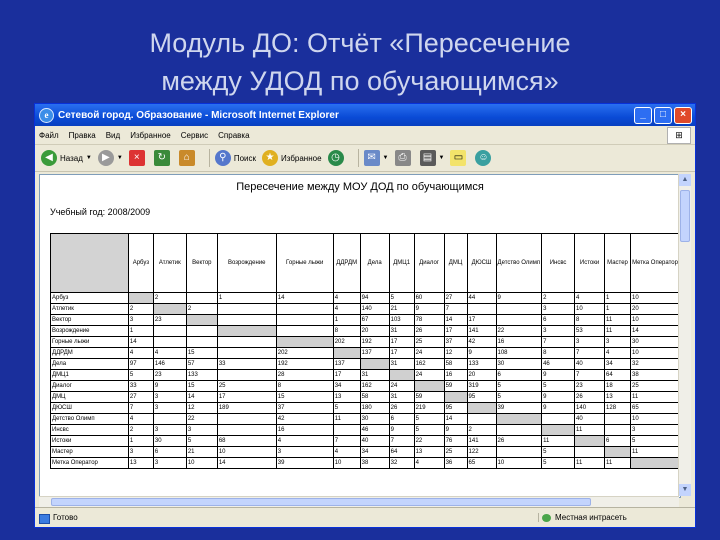 Image resolution: width=720 pixels, height=540 pixels. What do you see at coordinates (89, 342) in the screenshot?
I see `row-label: Горные лыжи` at bounding box center [89, 342].